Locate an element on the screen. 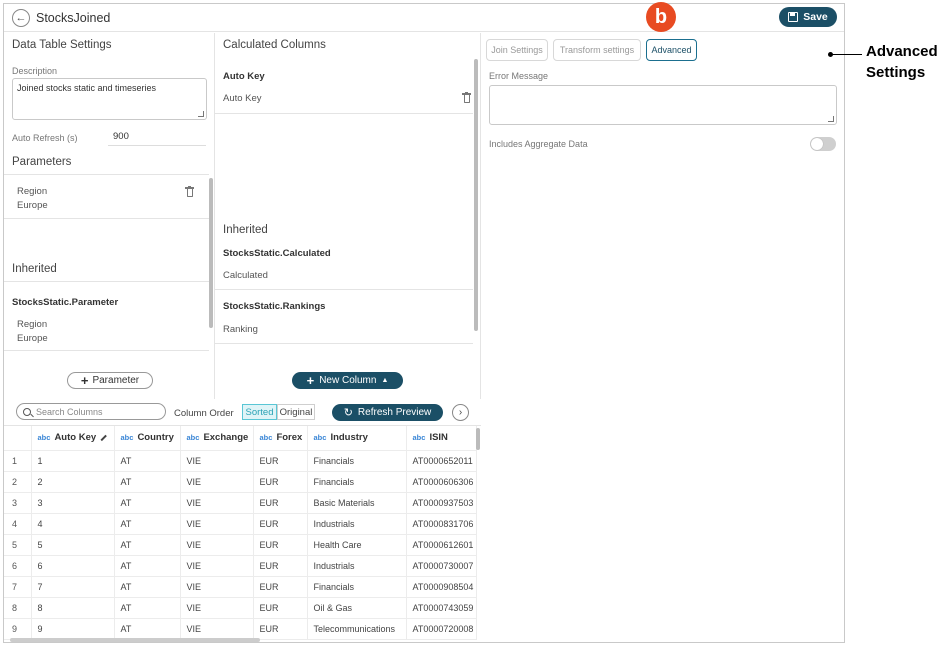 The height and width of the screenshot is (646, 943). table-row: 9 9 AT VIE EUR Telecommunications AT0000720008 is located at coordinates (240, 629).